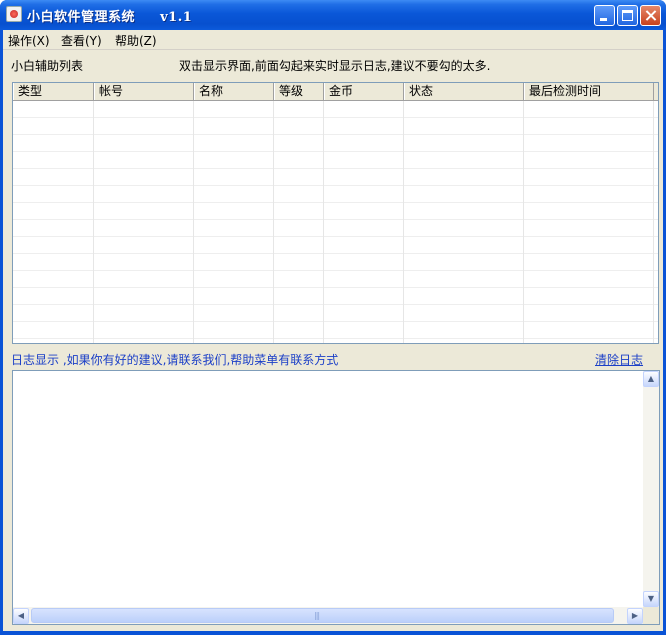  Describe the element at coordinates (175, 360) in the screenshot. I see `log-label: 日志显示 ,如果你有好的建议,请联系我们,帮助菜单有联系方式` at that location.